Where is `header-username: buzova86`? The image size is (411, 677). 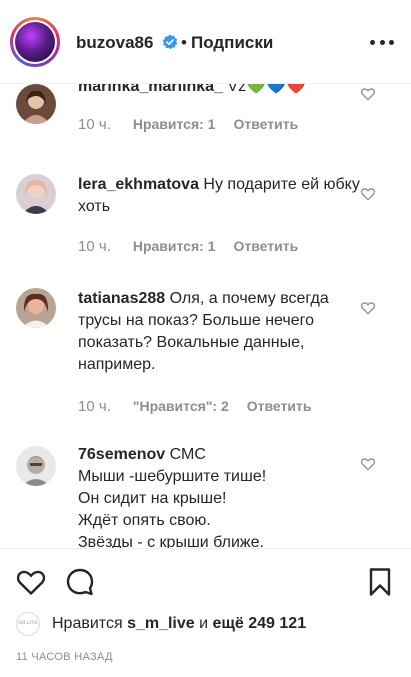
header-username: buzova86 is located at coordinates (114, 43).